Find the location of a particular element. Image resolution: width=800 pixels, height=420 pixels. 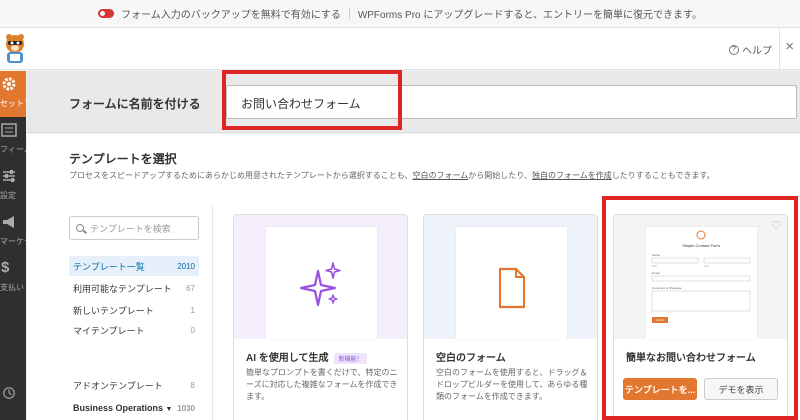

favorite-heart-icon: ♡ is located at coordinates (776, 225).